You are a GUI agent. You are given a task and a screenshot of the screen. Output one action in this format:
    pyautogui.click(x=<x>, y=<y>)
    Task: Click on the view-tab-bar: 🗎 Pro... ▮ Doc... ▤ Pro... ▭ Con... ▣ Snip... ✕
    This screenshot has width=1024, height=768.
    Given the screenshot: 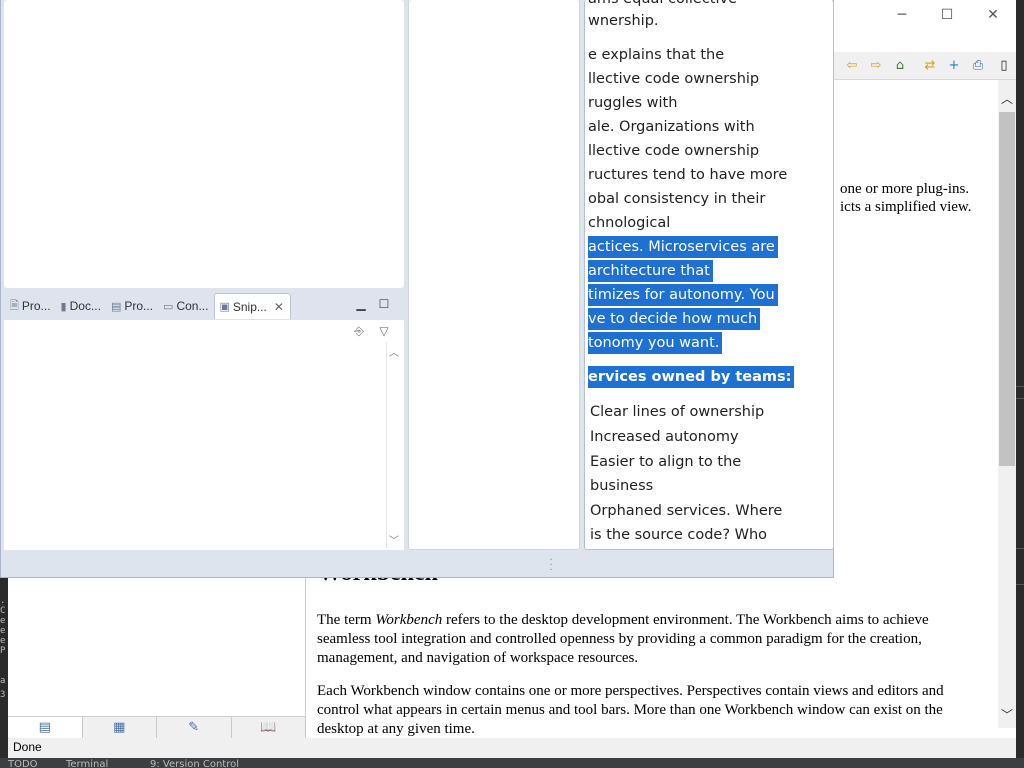 What is the action you would take?
    pyautogui.click(x=204, y=306)
    